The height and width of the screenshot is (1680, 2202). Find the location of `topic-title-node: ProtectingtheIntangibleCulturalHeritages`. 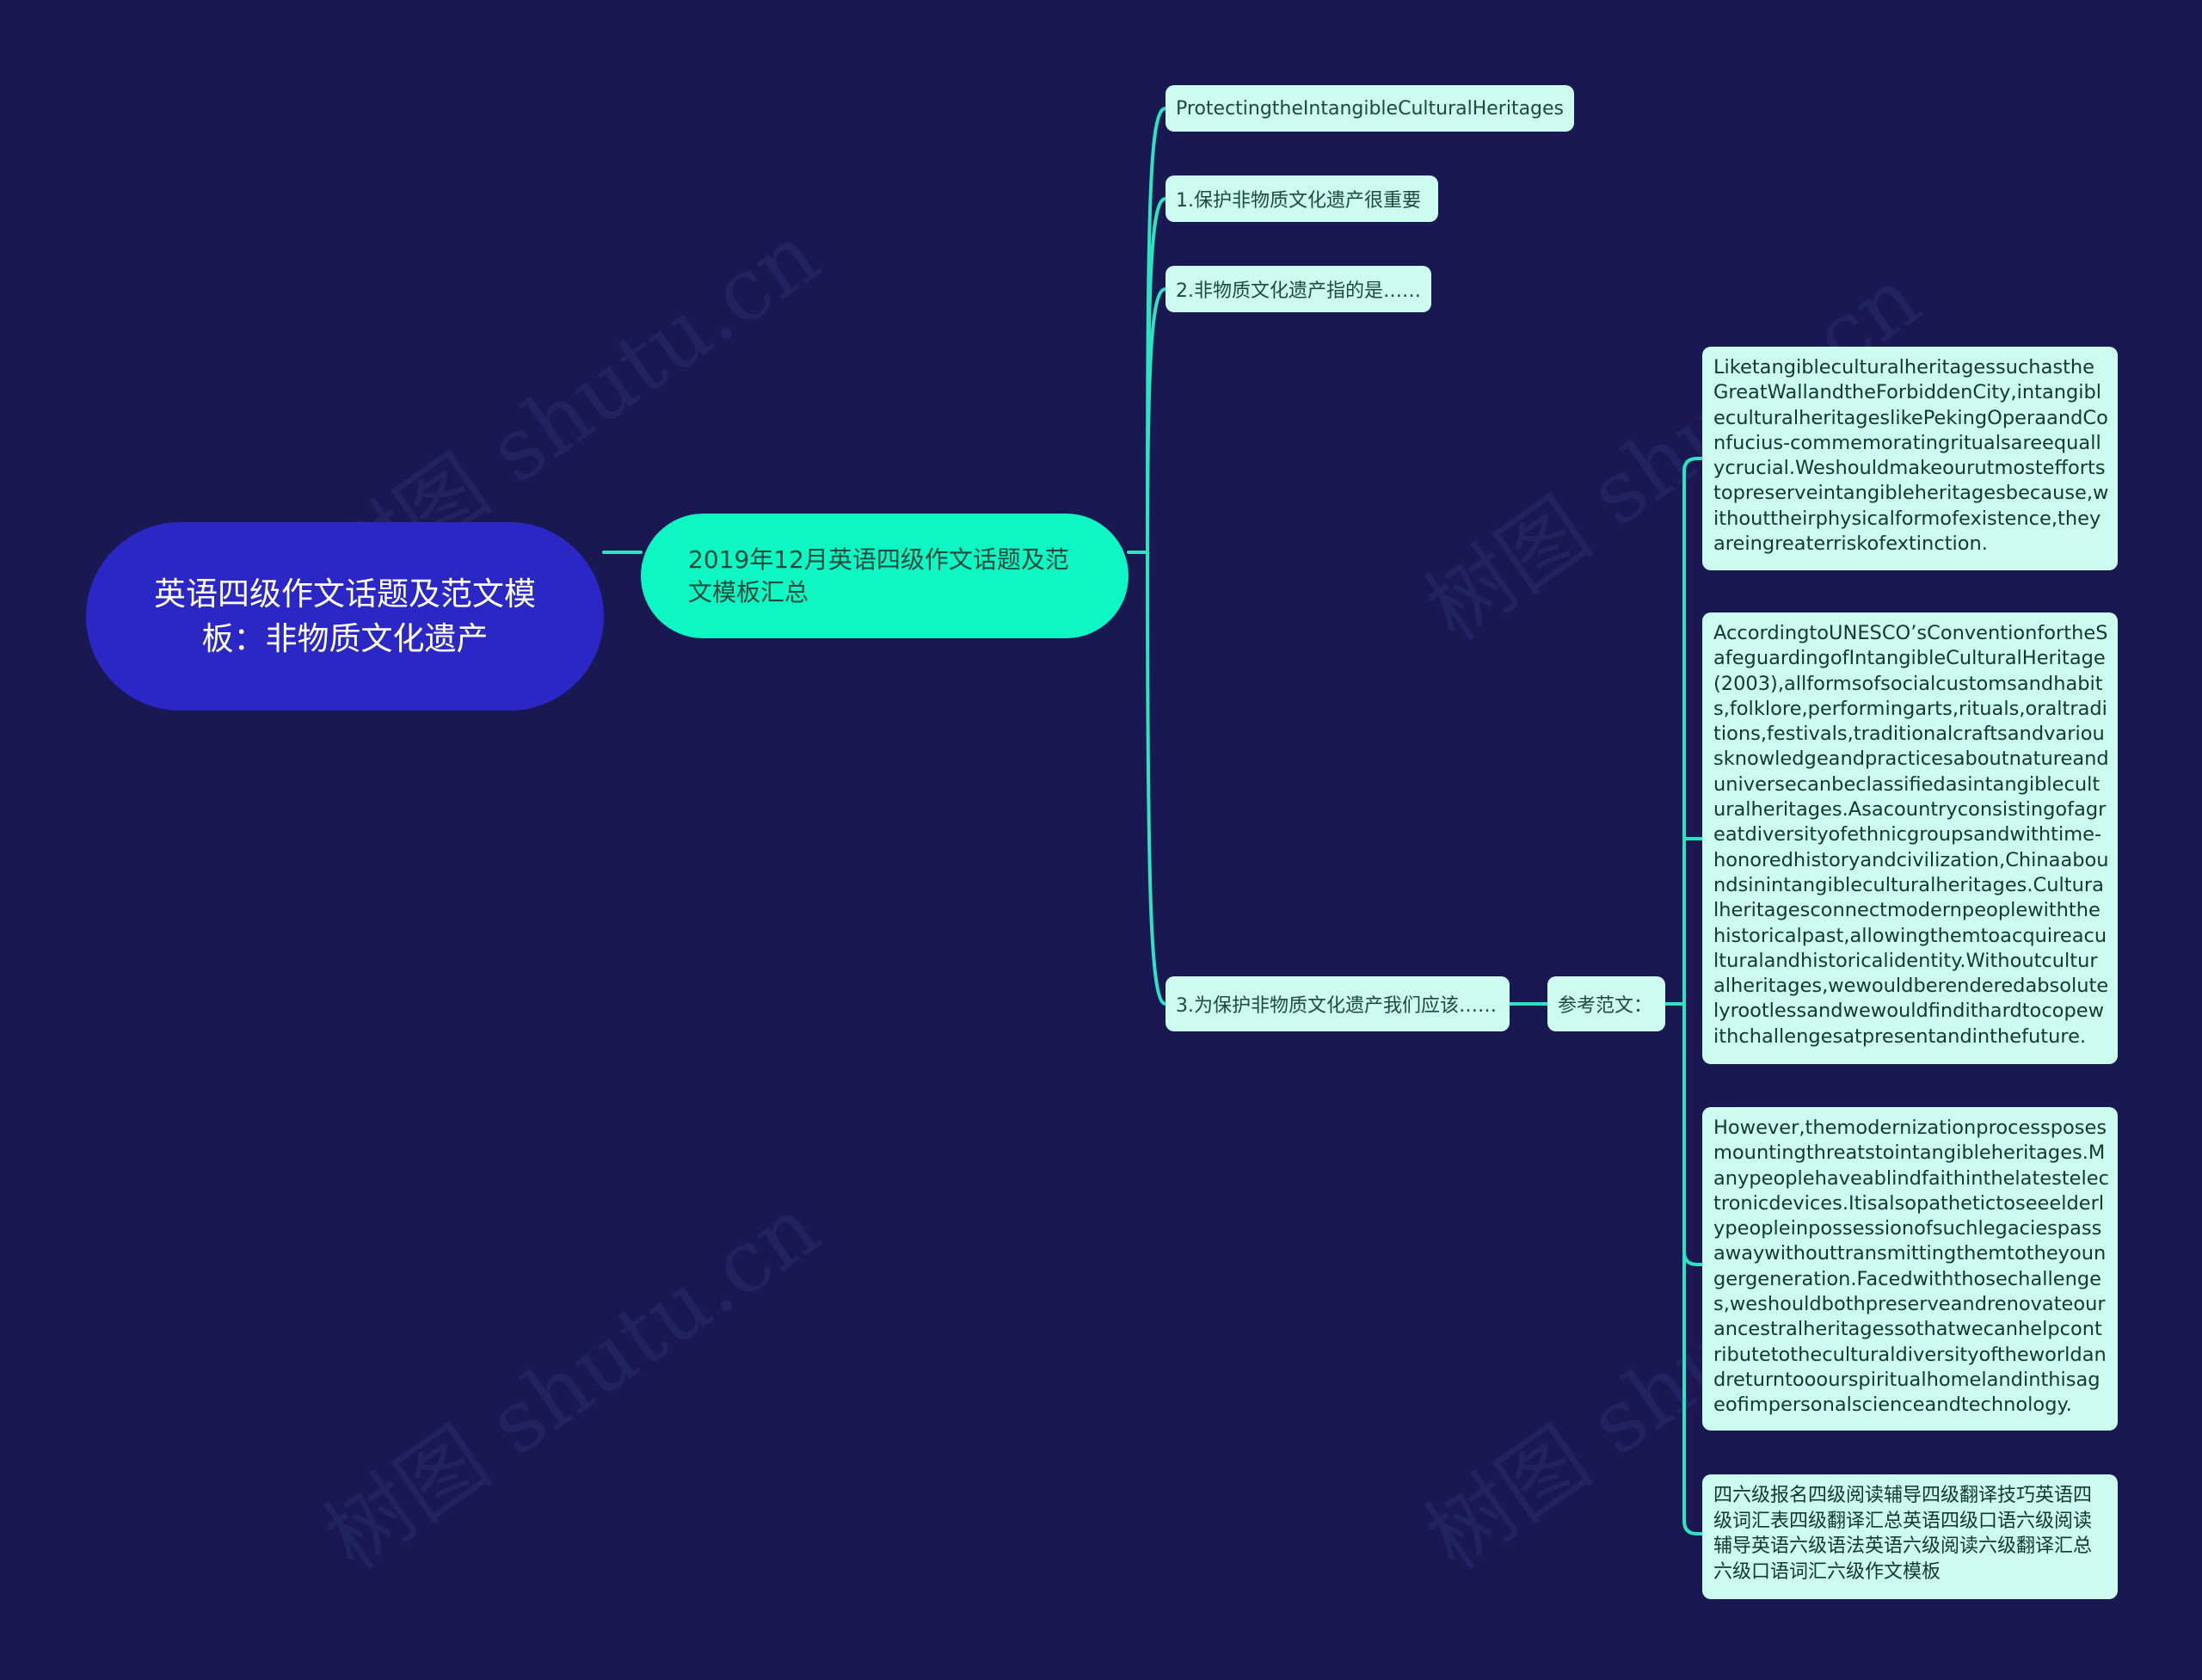

topic-title-node: ProtectingtheIntangibleCulturalHeritages is located at coordinates (1370, 109).